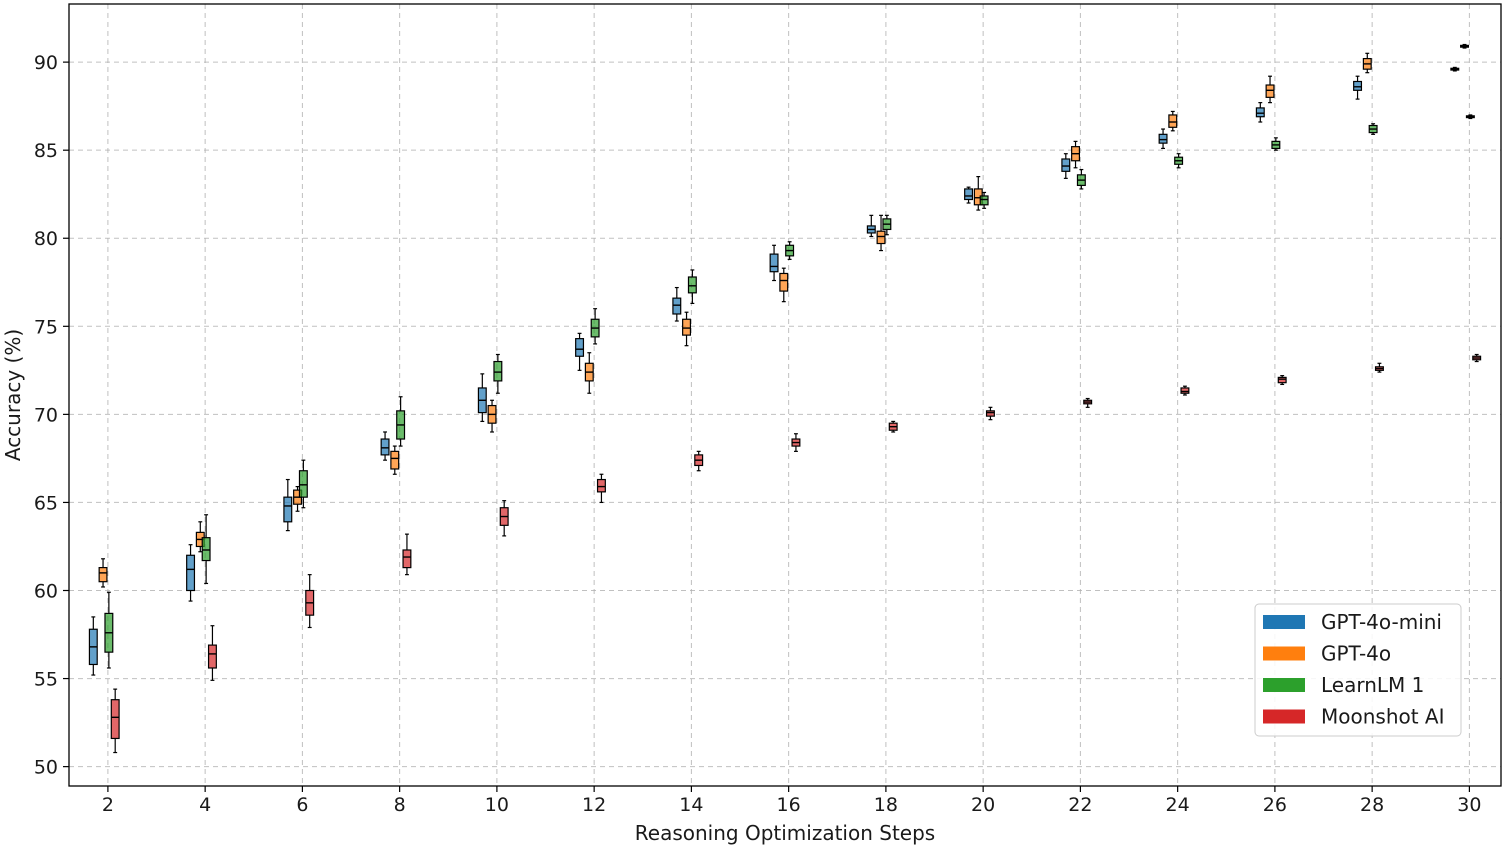  Describe the element at coordinates (205, 805) in the screenshot. I see `x-tick-label: 4` at that location.